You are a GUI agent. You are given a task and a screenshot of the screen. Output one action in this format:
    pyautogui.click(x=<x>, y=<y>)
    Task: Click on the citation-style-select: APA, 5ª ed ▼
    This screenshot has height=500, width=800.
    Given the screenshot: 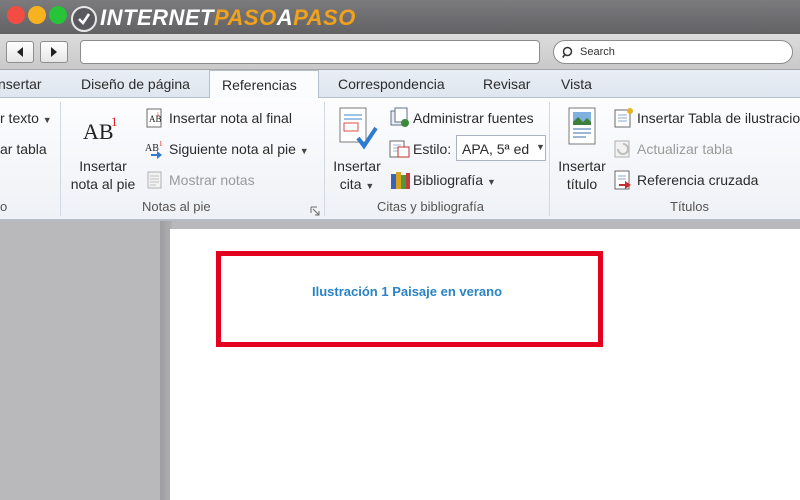 What is the action you would take?
    pyautogui.click(x=501, y=148)
    